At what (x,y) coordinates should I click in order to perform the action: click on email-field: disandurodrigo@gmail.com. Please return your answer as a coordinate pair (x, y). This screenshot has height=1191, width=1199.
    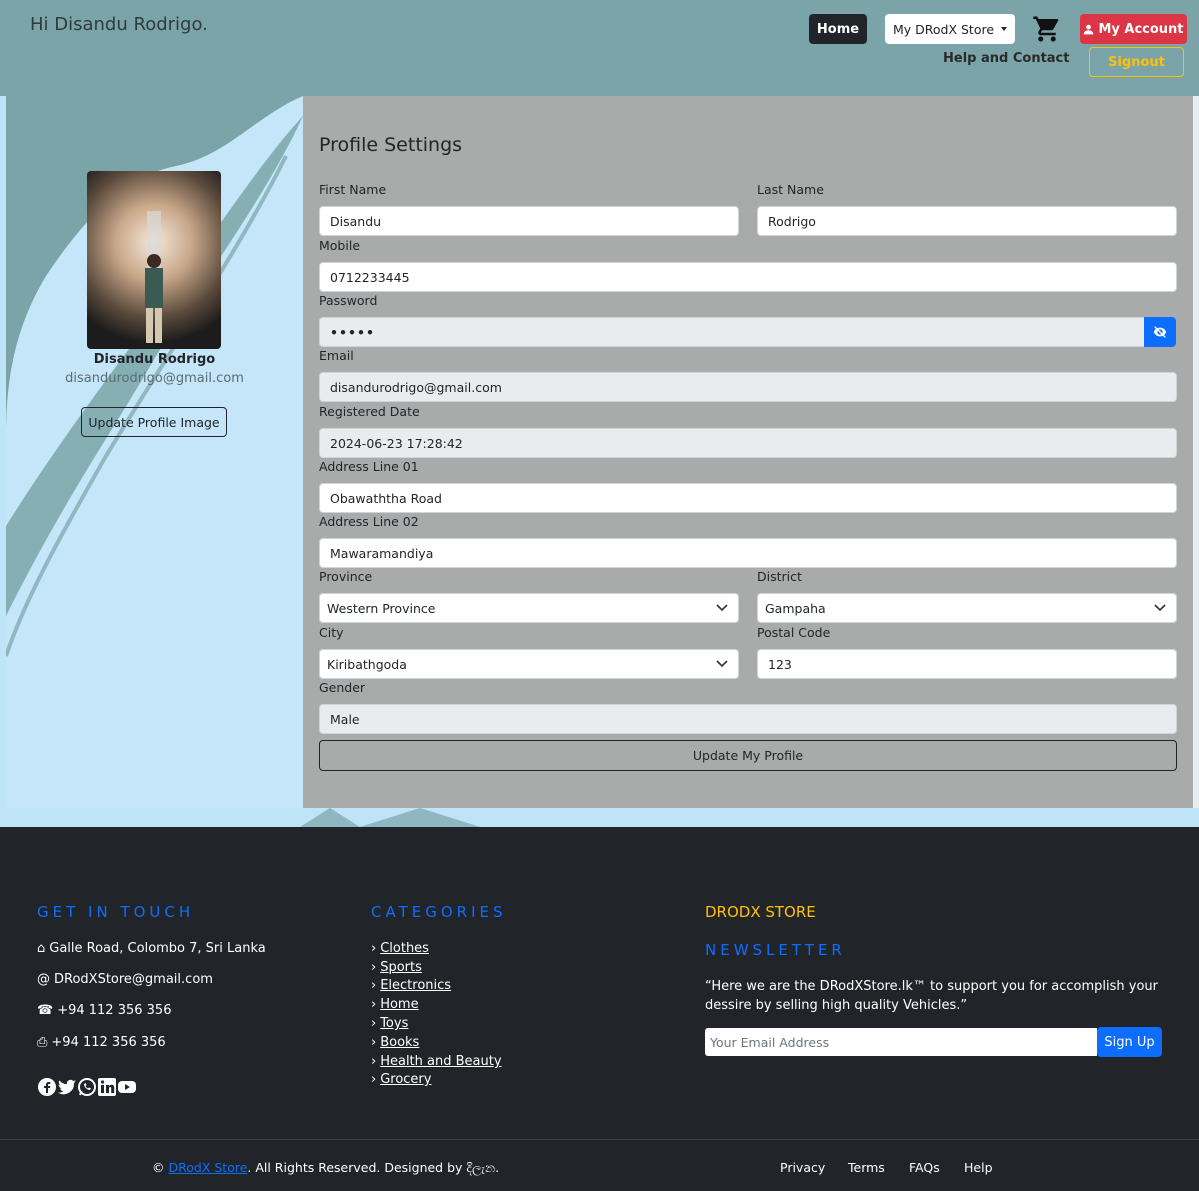
    Looking at the image, I should click on (748, 387).